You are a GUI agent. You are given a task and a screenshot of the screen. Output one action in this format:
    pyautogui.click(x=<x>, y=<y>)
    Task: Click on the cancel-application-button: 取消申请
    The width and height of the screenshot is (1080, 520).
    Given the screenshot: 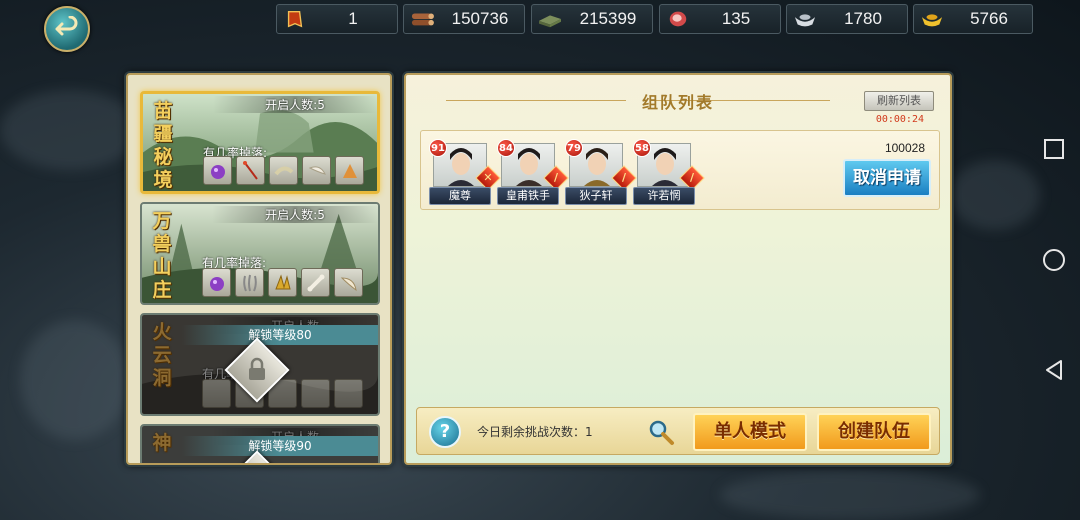 What is the action you would take?
    pyautogui.click(x=887, y=178)
    